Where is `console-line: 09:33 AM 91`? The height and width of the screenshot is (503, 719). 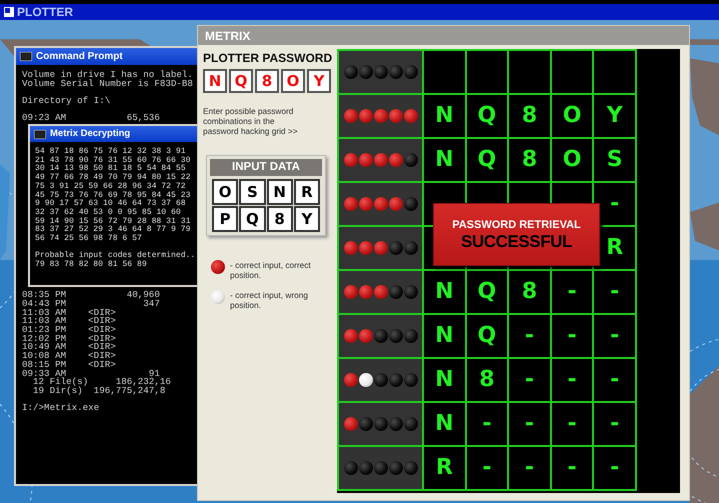
console-line: 09:33 AM 91 is located at coordinates (91, 374).